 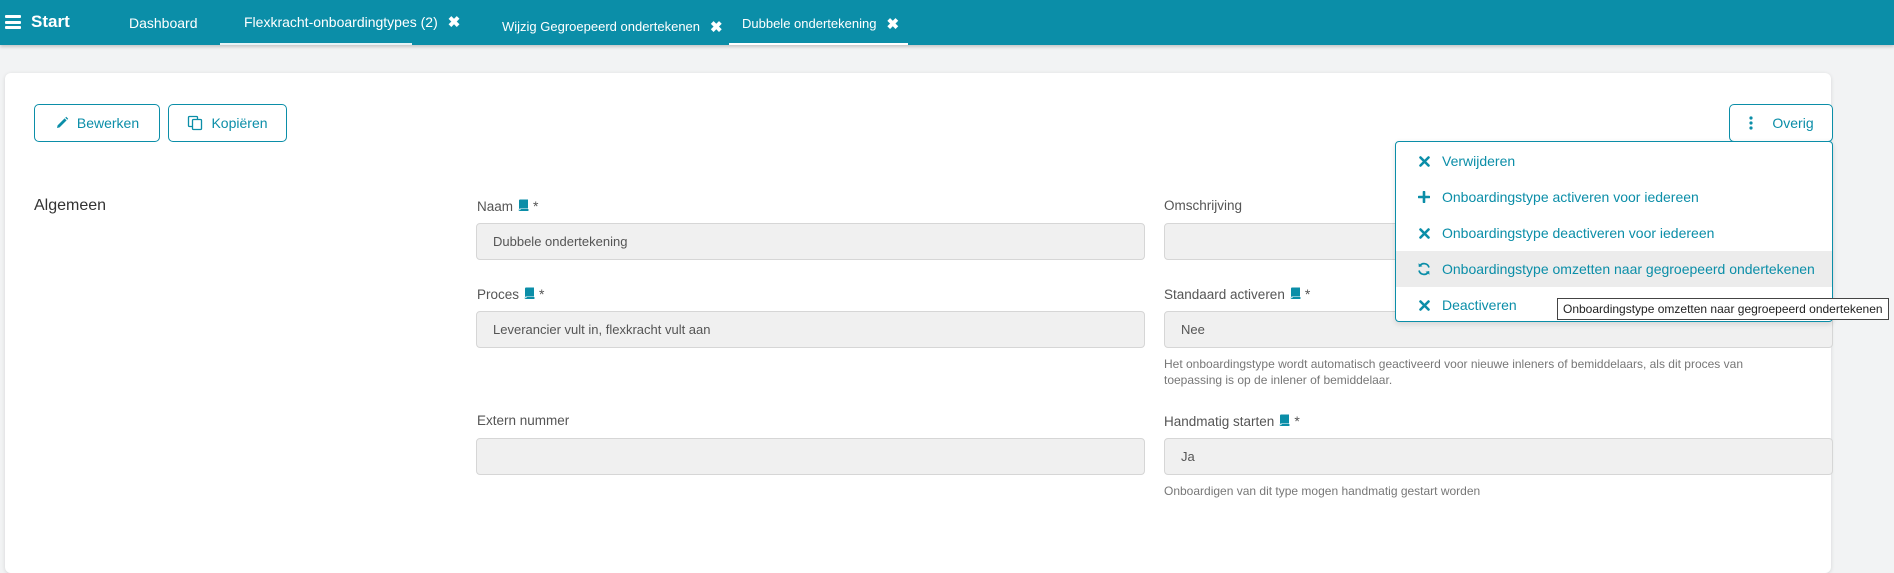 What do you see at coordinates (1751, 123) in the screenshot?
I see `vertical-ellipsis-icon` at bounding box center [1751, 123].